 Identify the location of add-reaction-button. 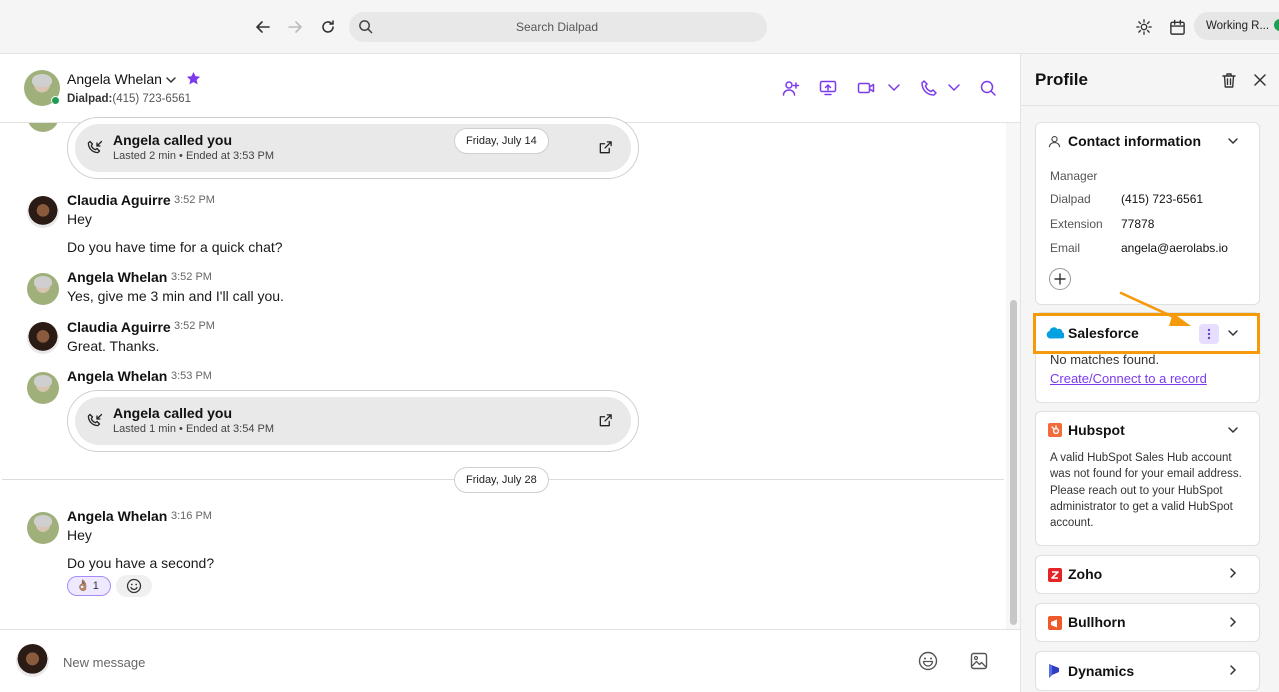
(134, 586).